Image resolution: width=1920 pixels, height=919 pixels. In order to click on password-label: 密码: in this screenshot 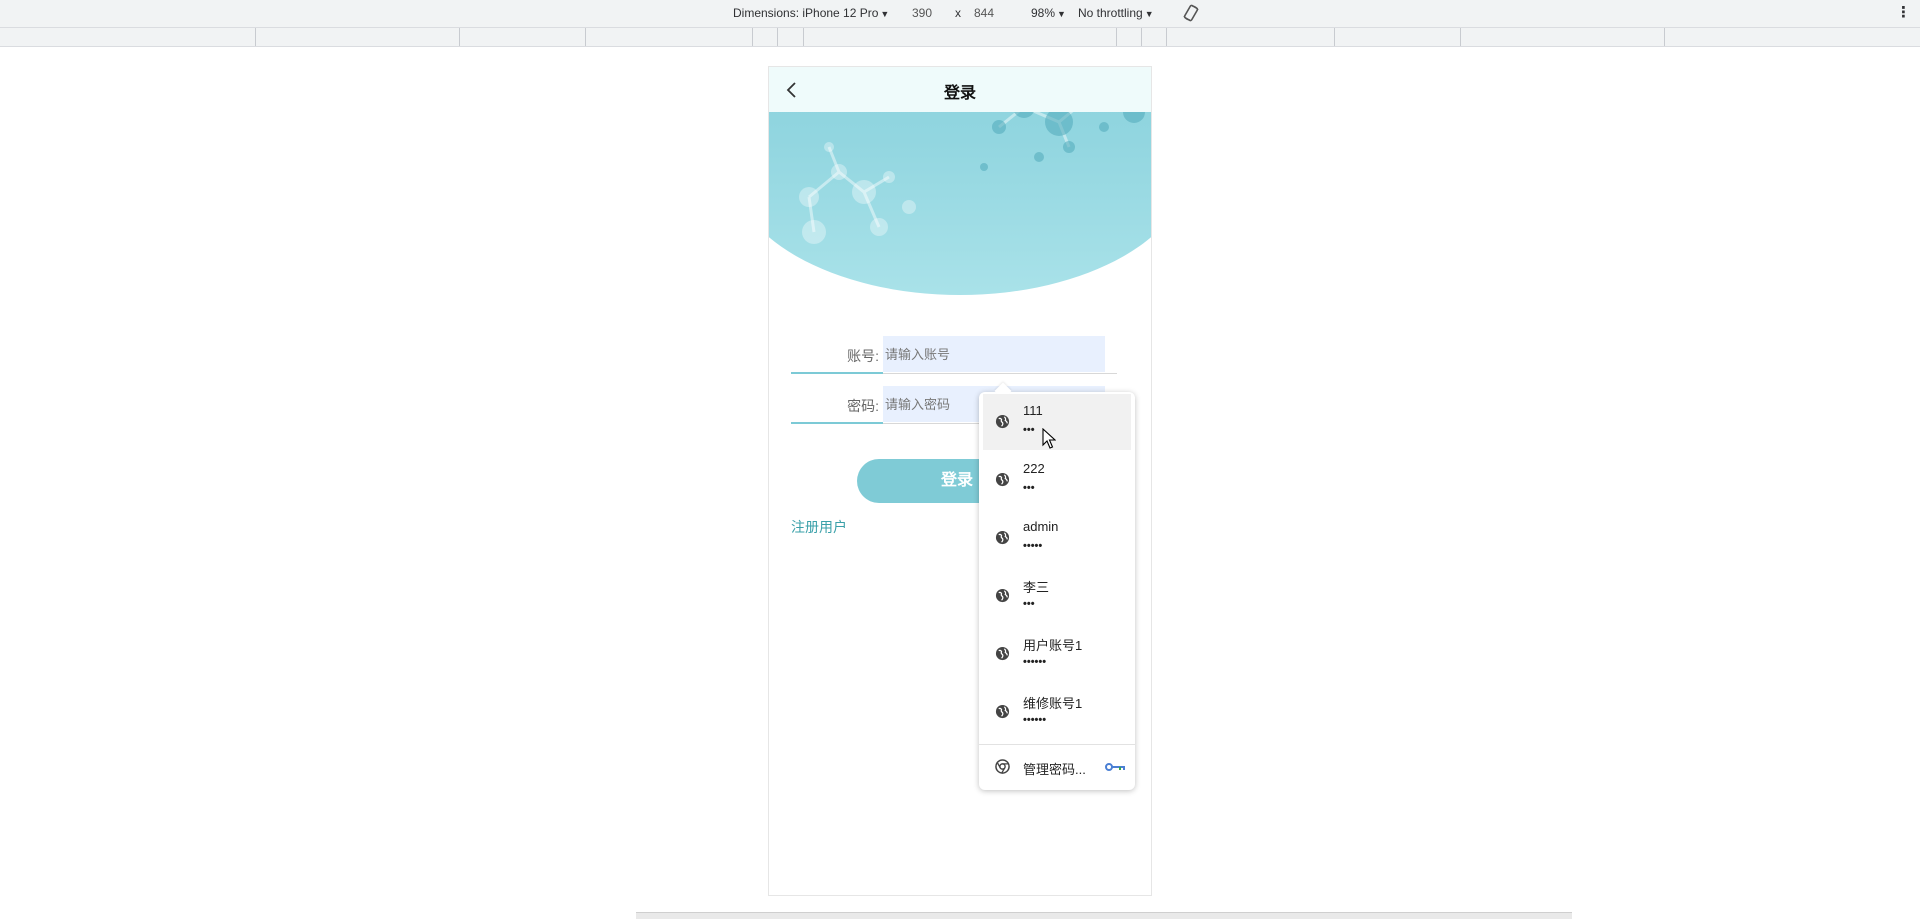, I will do `click(863, 406)`.